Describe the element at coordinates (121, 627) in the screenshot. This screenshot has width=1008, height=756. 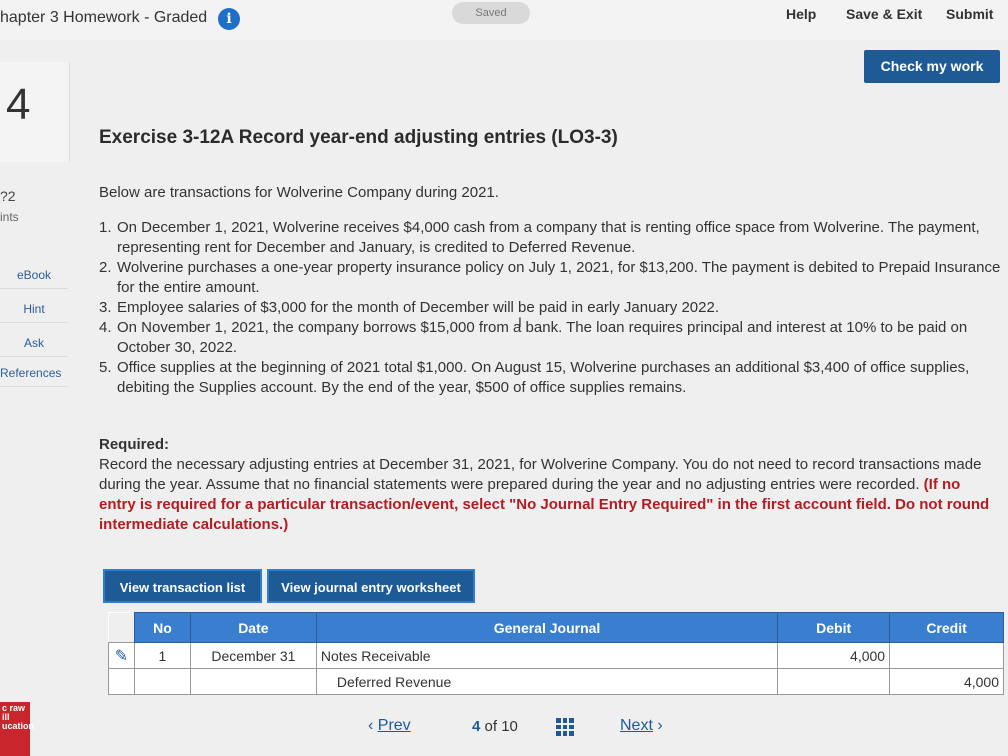
I see `edit-header` at that location.